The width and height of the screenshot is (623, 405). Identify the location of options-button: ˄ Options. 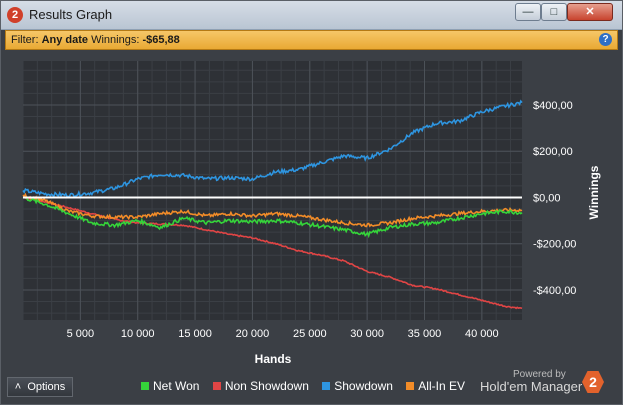
(40, 387).